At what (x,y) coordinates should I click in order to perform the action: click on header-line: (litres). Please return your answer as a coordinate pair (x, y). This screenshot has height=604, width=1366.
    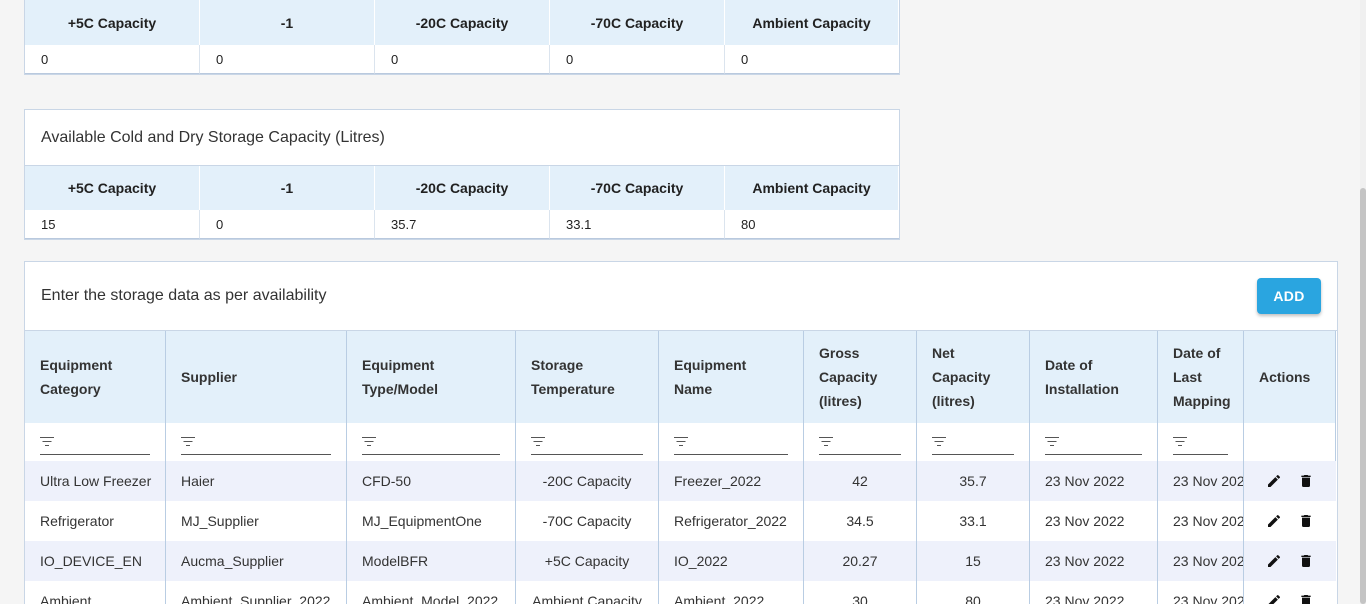
    Looking at the image, I should click on (840, 401).